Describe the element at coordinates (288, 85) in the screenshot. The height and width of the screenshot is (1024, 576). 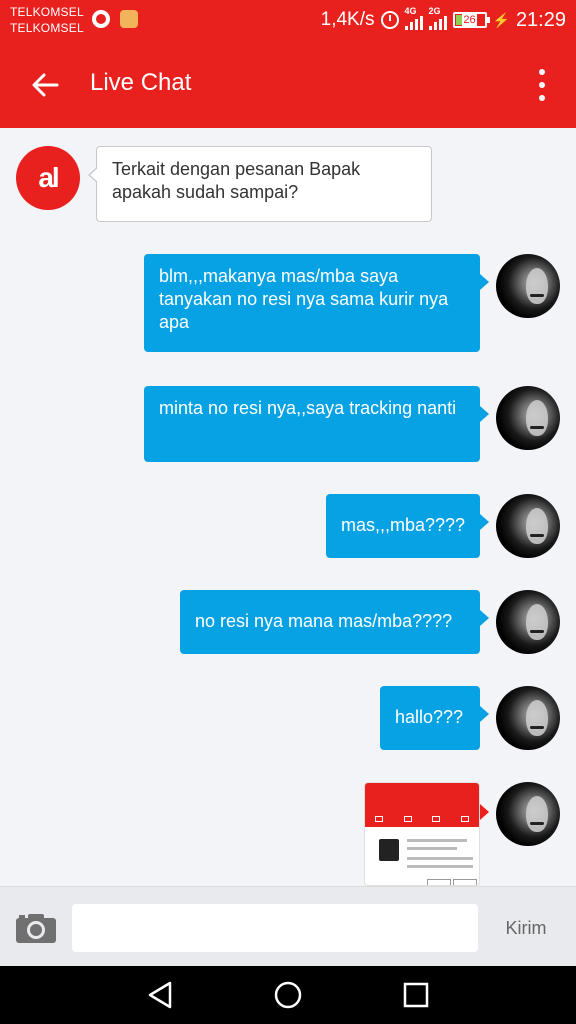
I see `app-bar: Live Chat` at that location.